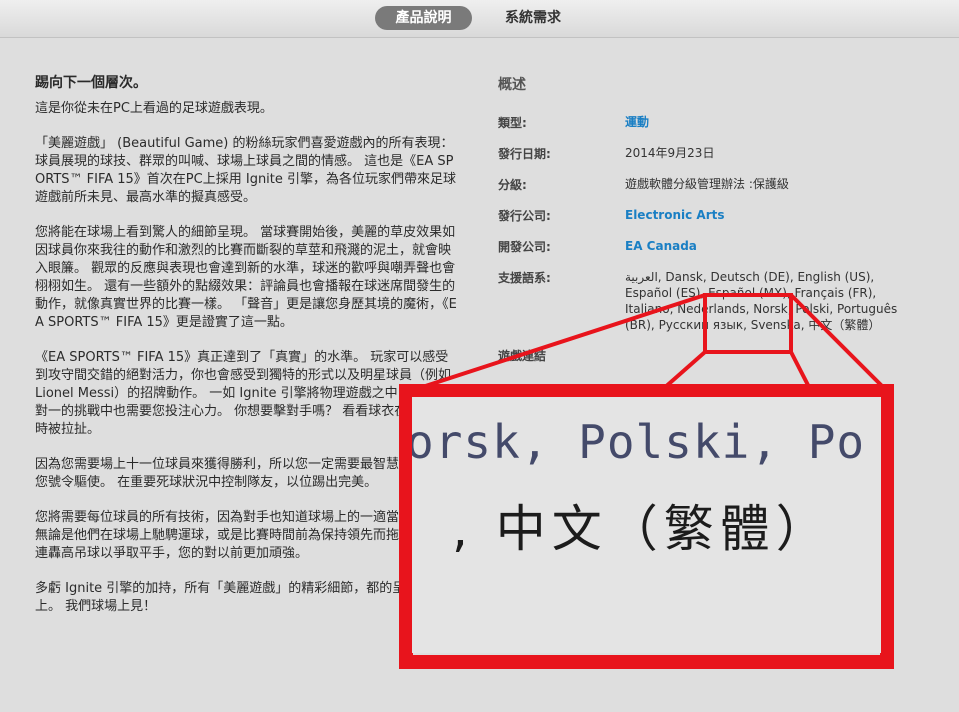 The height and width of the screenshot is (712, 959). I want to click on info-row-developer: 開發公司: EA Canada, so click(708, 253).